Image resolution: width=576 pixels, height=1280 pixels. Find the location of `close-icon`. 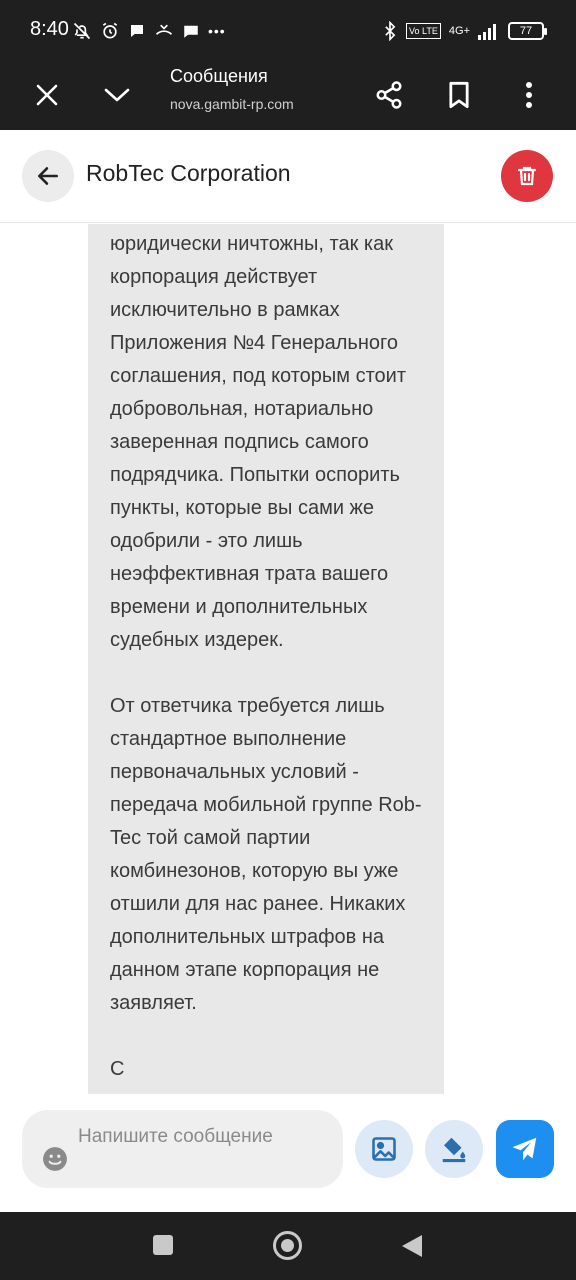

close-icon is located at coordinates (47, 95).